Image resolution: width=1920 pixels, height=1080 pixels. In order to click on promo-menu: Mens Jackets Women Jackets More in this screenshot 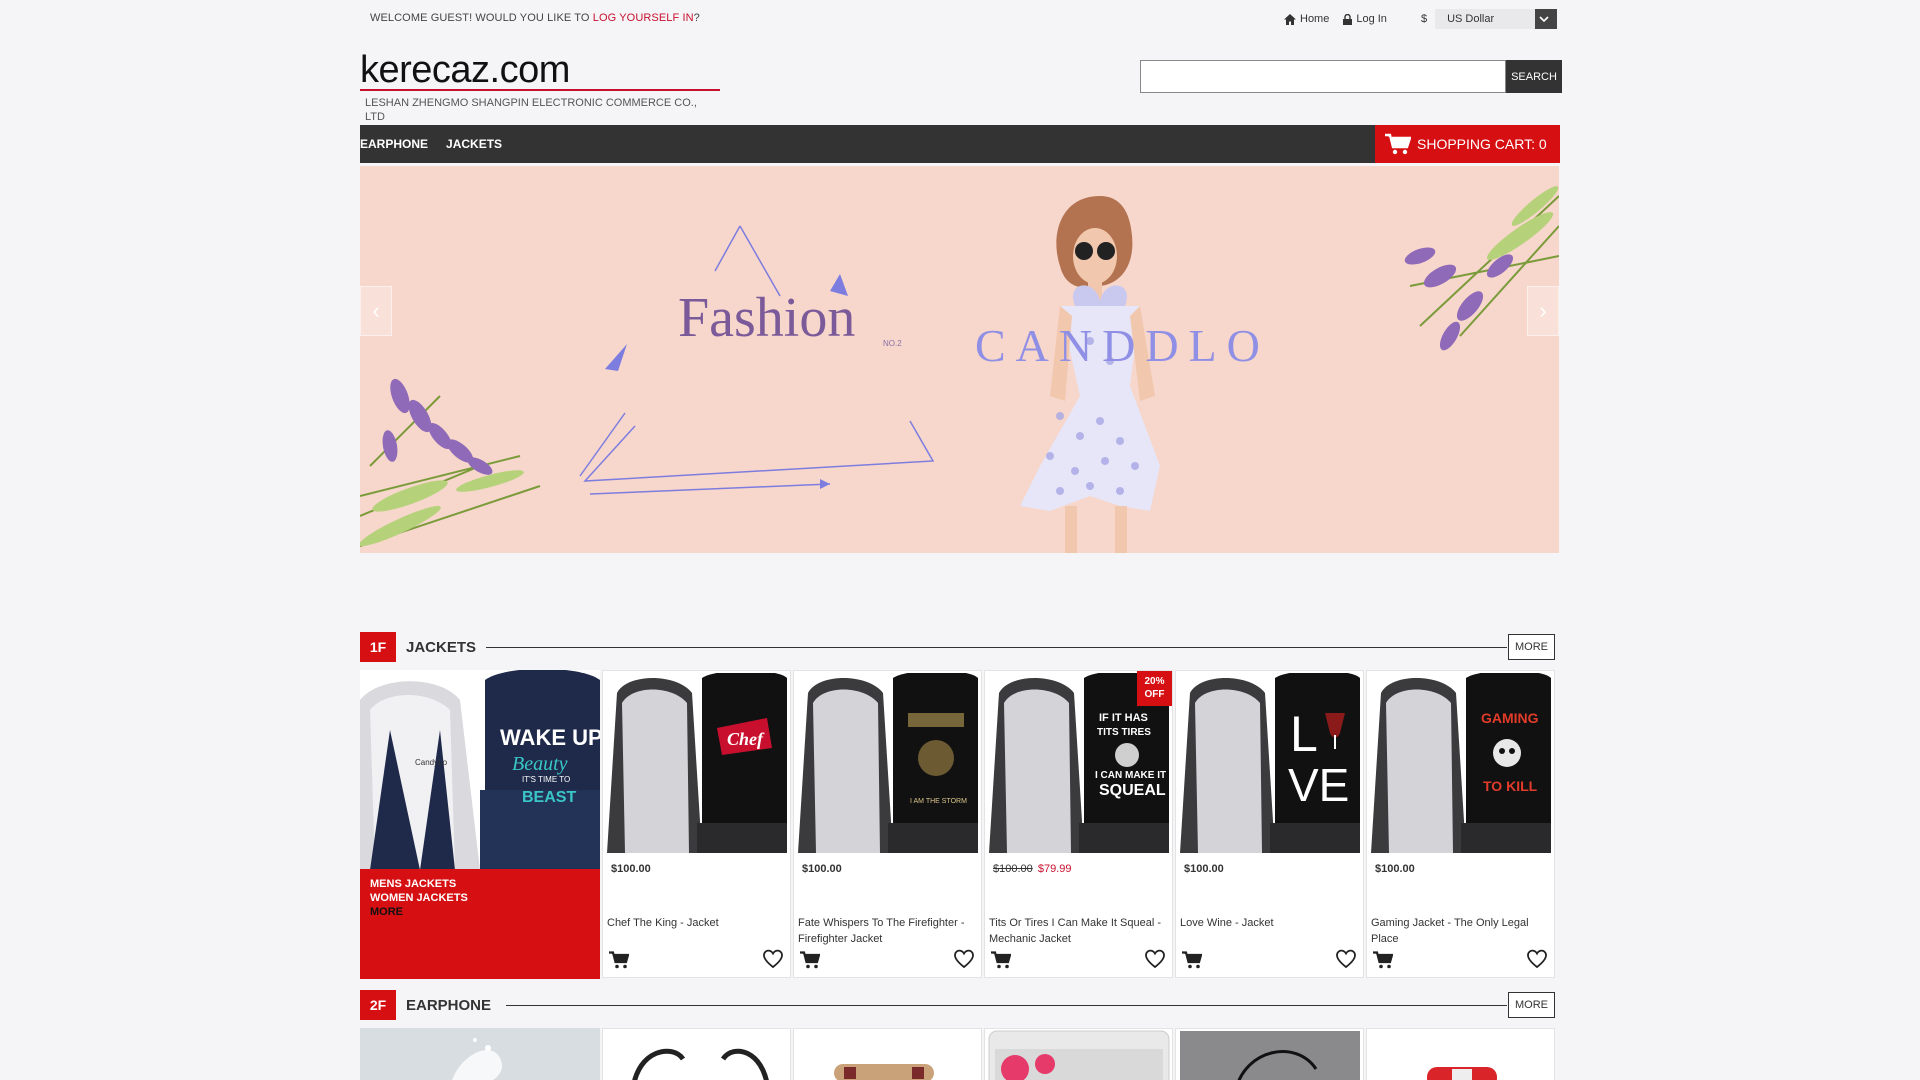, I will do `click(480, 924)`.